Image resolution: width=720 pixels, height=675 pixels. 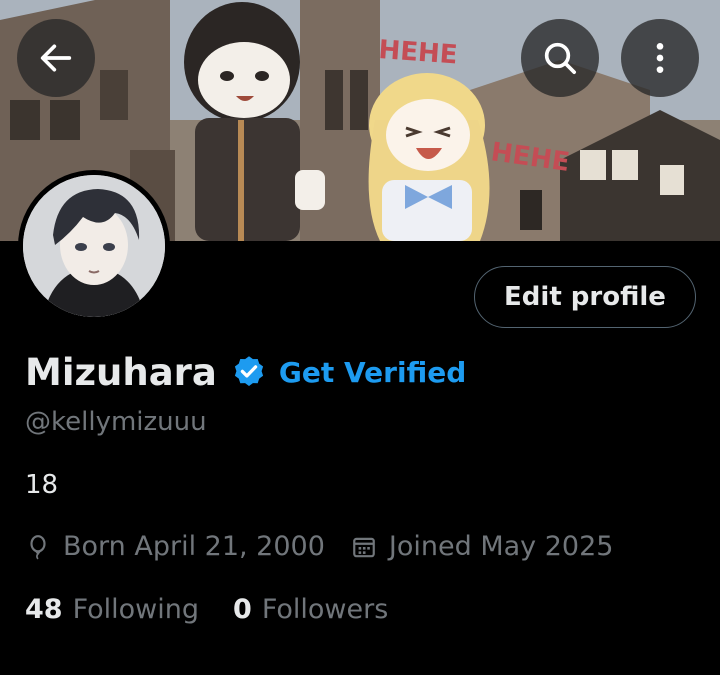 What do you see at coordinates (42, 485) in the screenshot?
I see `profile-bio: 18` at bounding box center [42, 485].